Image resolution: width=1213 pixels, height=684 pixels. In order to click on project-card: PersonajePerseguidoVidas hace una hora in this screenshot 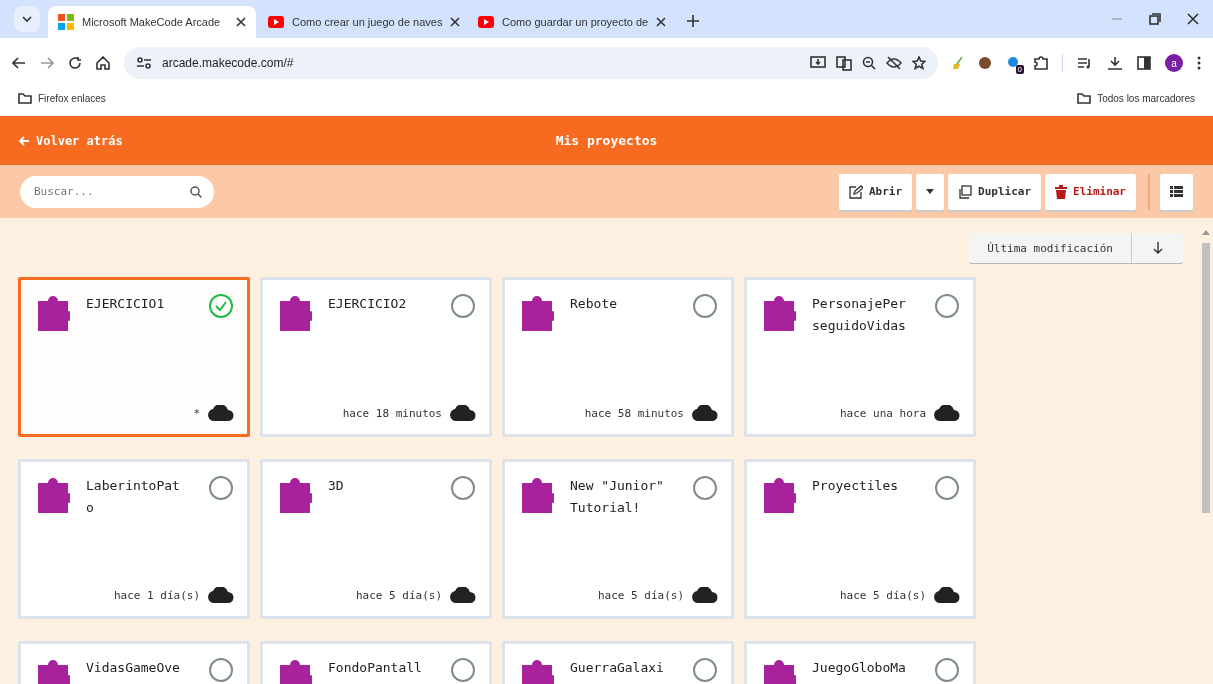, I will do `click(860, 357)`.